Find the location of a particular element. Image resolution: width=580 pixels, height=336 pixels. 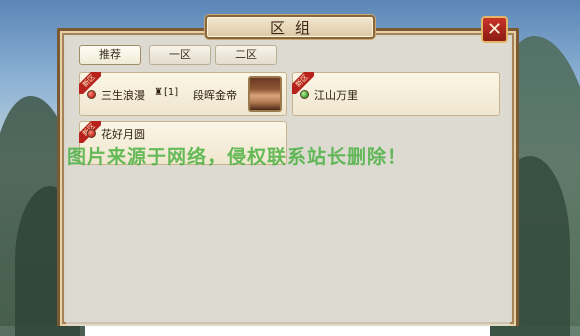

server-name: 花好月圆 is located at coordinates (123, 134).